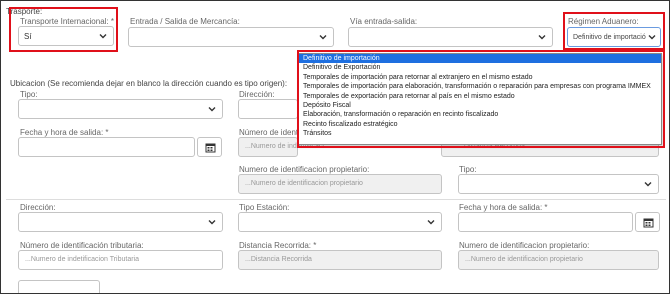 The height and width of the screenshot is (294, 670). I want to click on ubicacion-num-id-input: ...Numero de indentificaci, so click(281, 147).